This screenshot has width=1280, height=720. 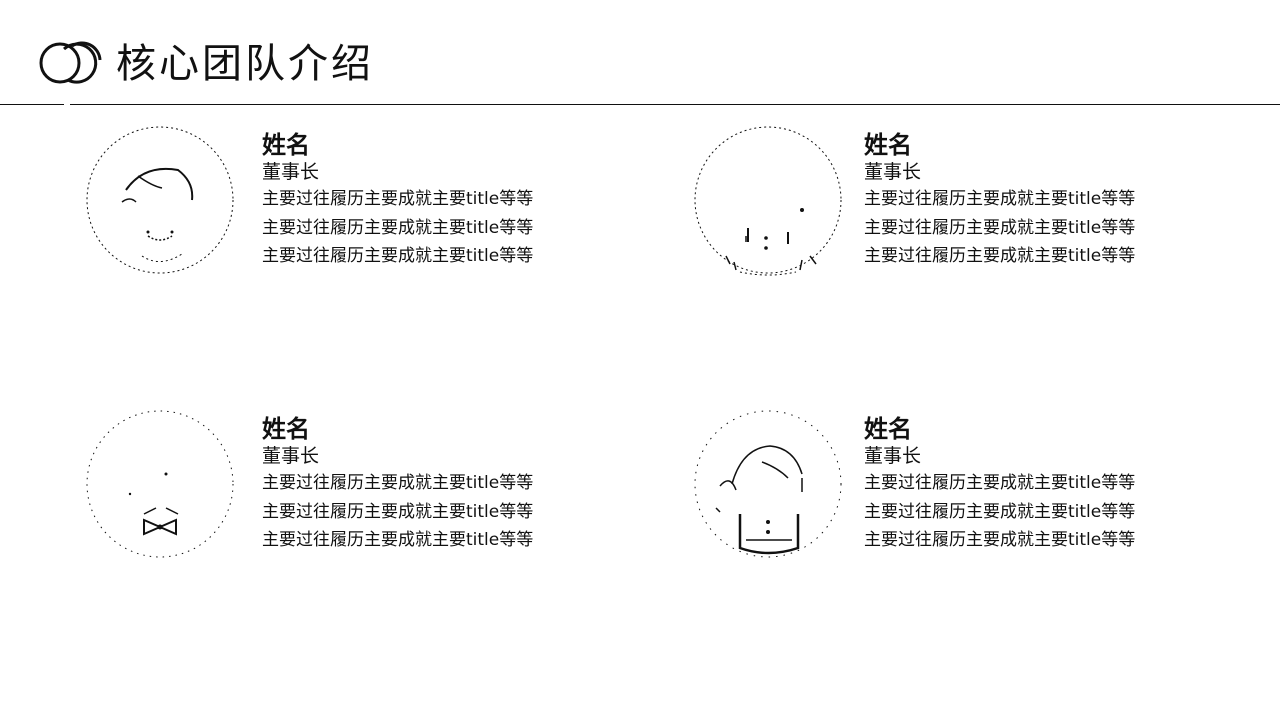 I want to click on header-divider, so click(x=640, y=104).